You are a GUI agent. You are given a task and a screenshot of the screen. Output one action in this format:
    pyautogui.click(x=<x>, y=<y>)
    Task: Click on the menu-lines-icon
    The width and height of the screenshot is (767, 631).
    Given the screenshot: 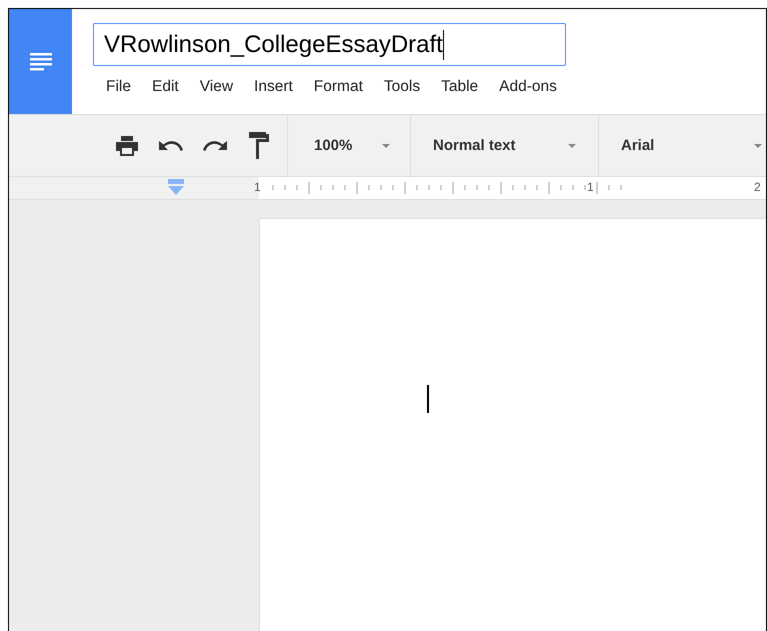 What is the action you would take?
    pyautogui.click(x=41, y=61)
    